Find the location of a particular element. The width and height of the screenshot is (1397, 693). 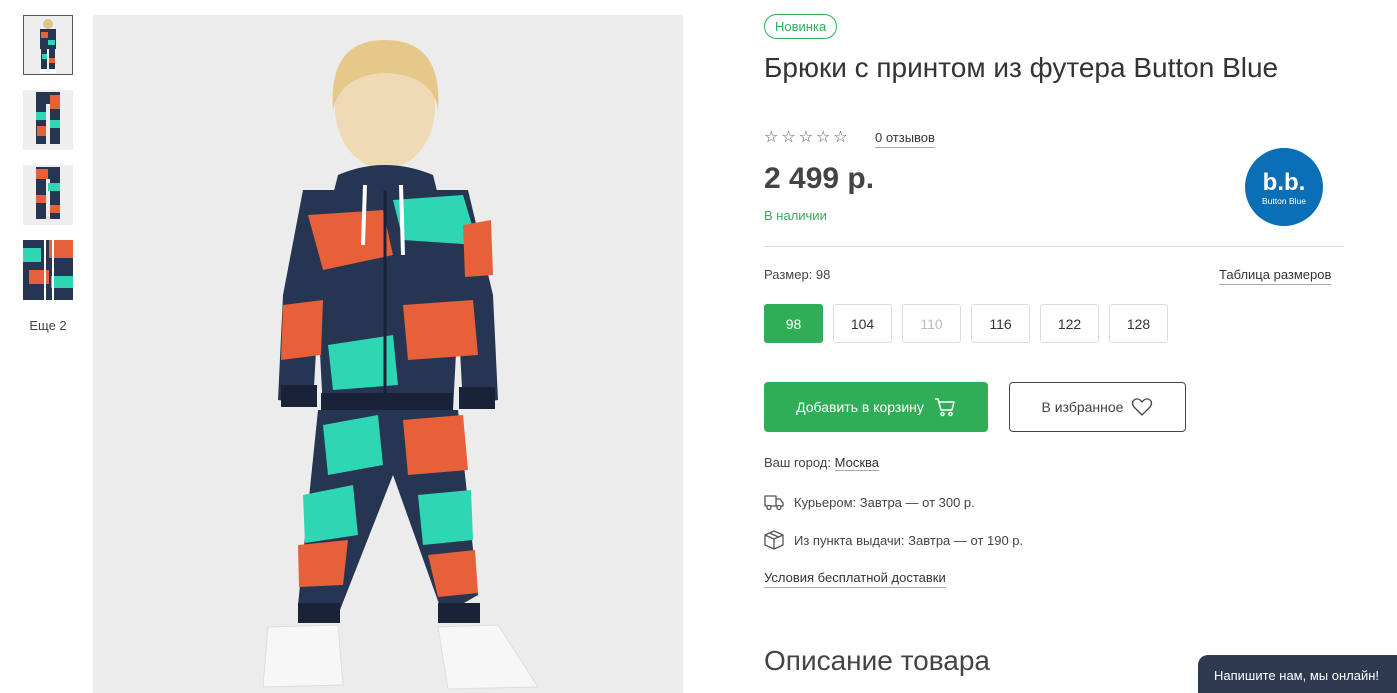

brand-logo-mark: b.b. is located at coordinates (1284, 182).